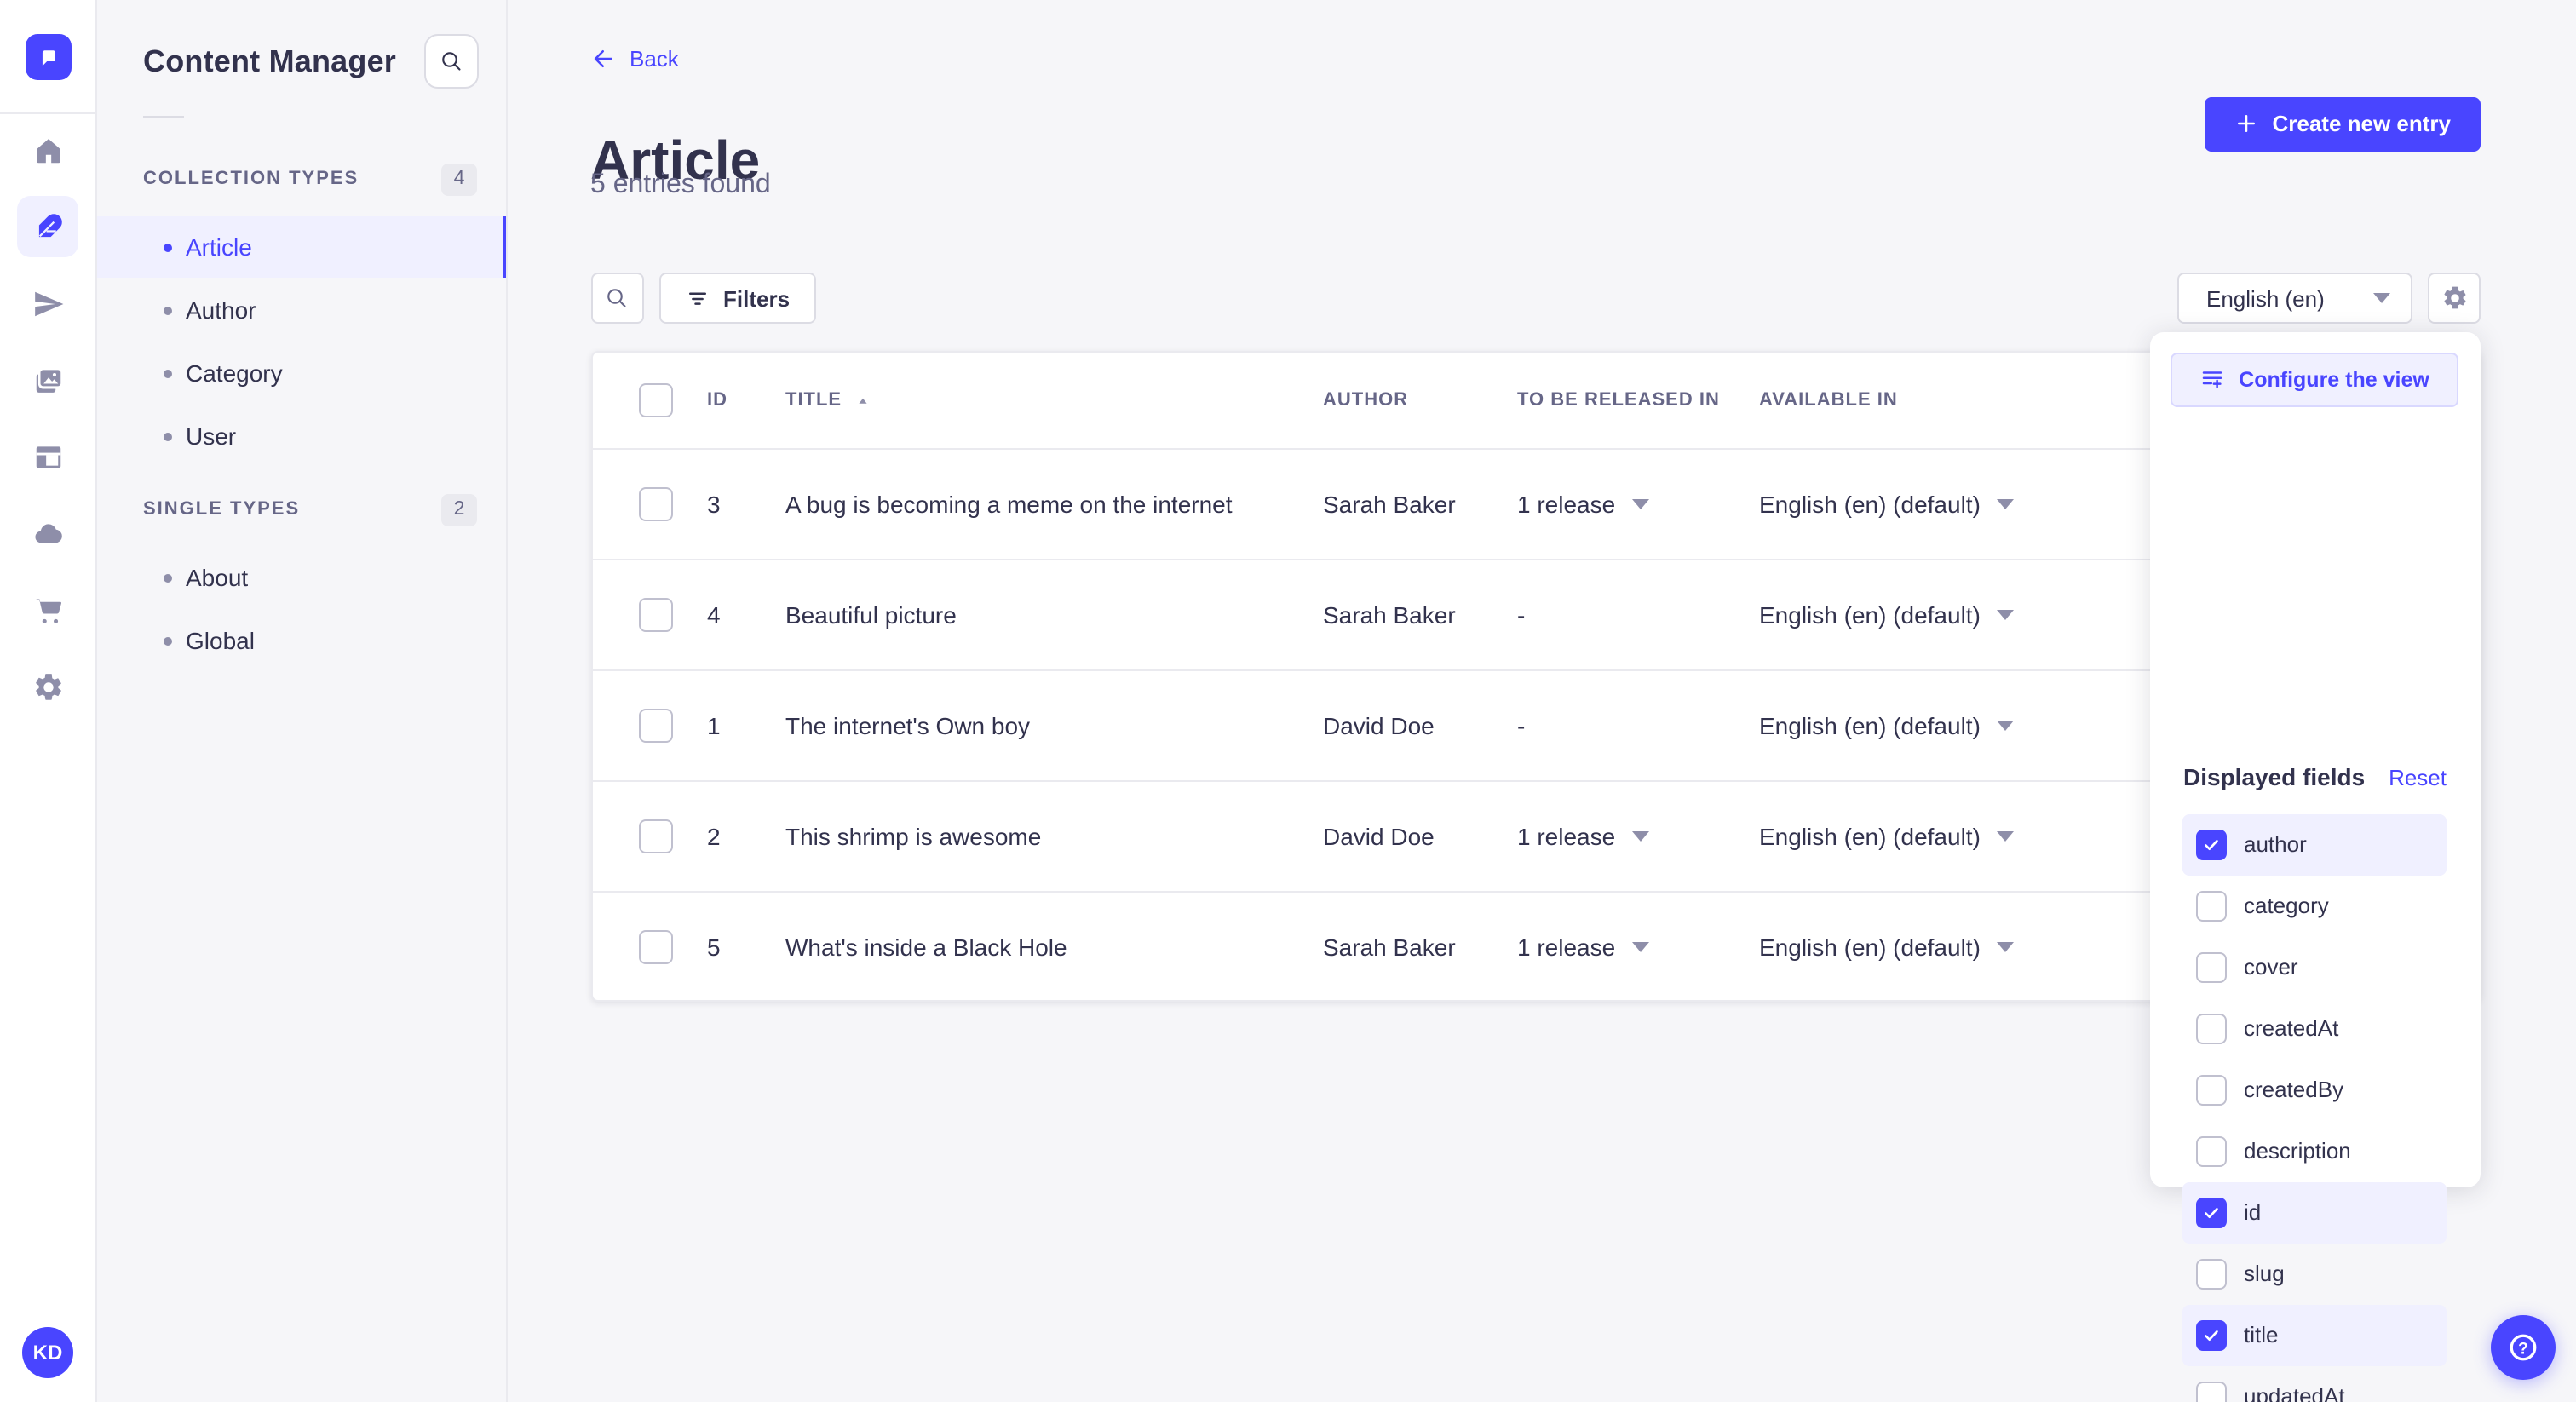  I want to click on sidebar-item-label: User, so click(211, 436).